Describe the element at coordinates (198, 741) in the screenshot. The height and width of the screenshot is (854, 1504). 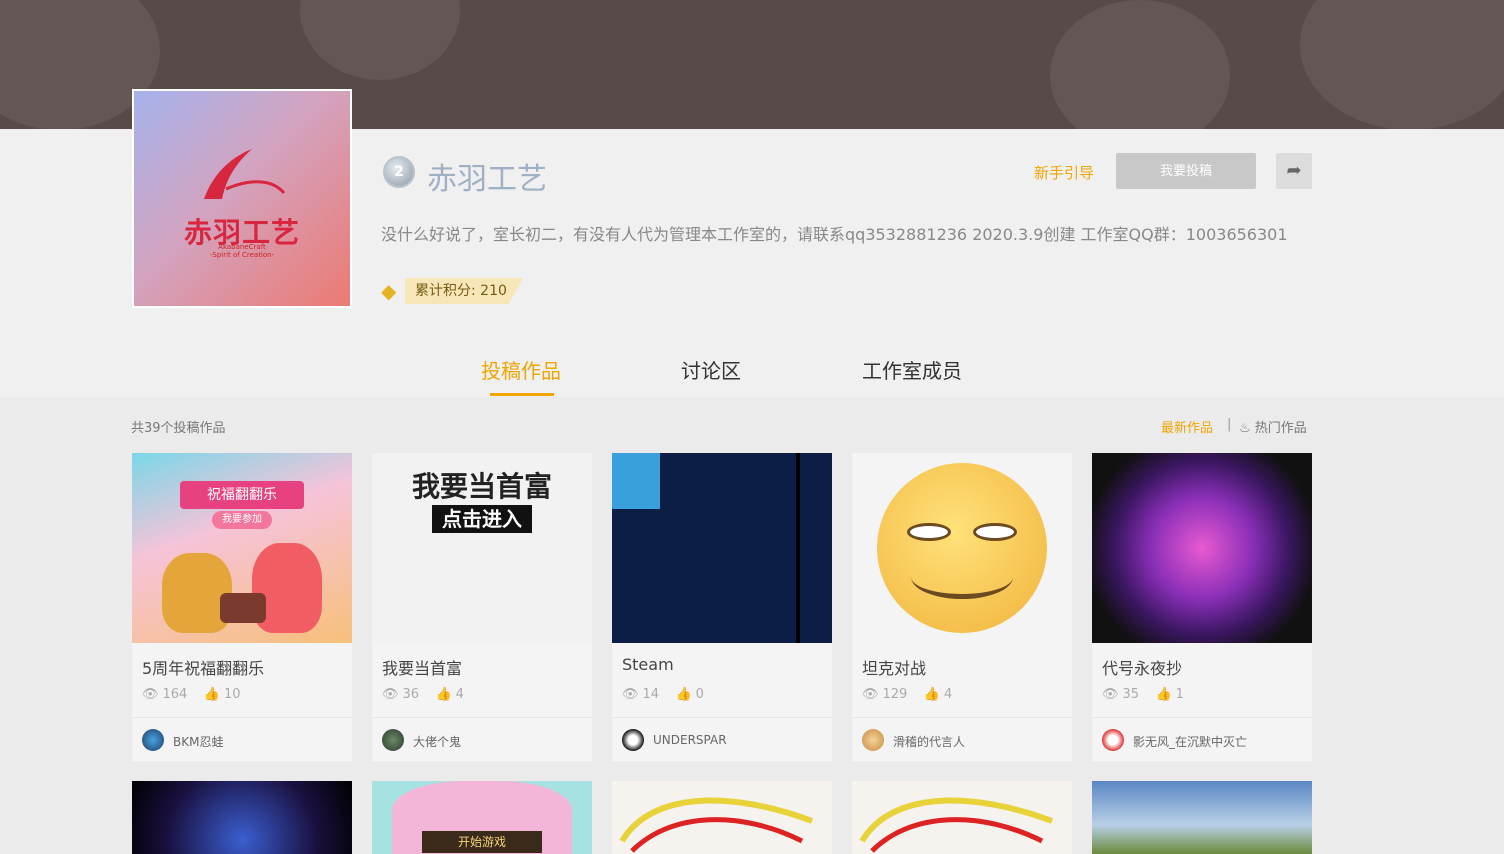
I see `author-name: BKM忍蛙` at that location.